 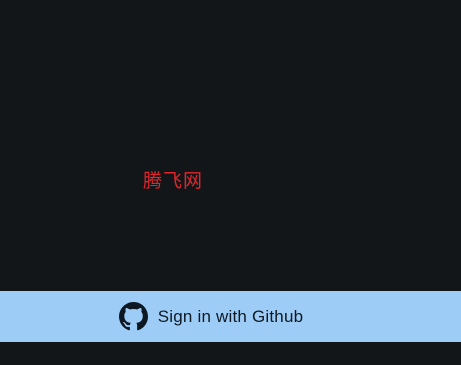 I want to click on github-icon, so click(x=133, y=316).